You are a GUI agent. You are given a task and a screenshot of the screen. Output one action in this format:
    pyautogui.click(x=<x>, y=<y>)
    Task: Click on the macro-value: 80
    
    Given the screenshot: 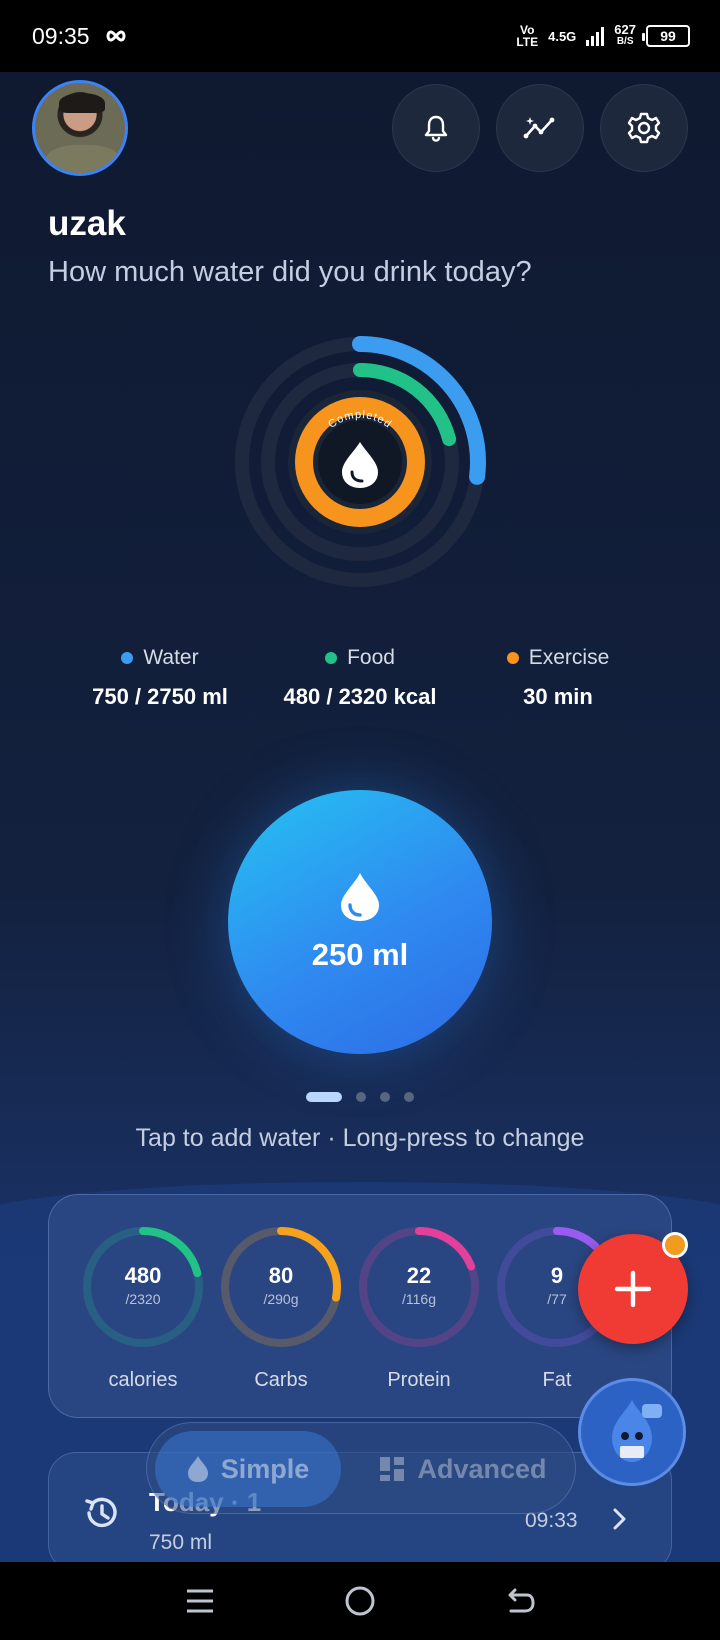 What is the action you would take?
    pyautogui.click(x=281, y=1275)
    